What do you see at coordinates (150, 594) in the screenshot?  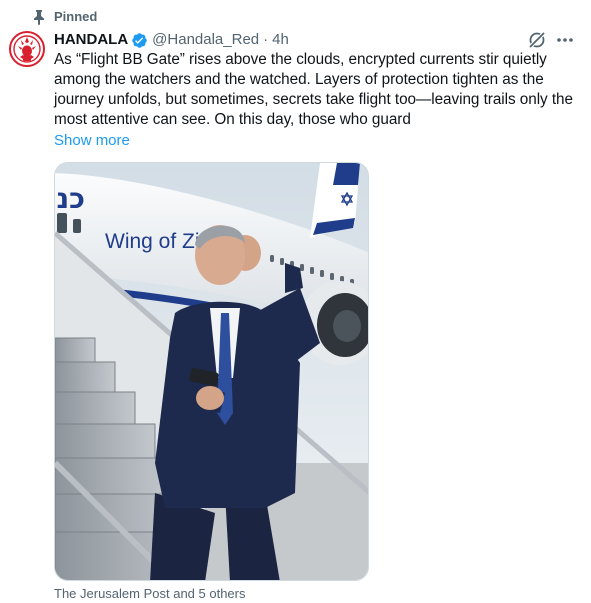 I see `media-caption: The Jerusalem Post and 5 others` at bounding box center [150, 594].